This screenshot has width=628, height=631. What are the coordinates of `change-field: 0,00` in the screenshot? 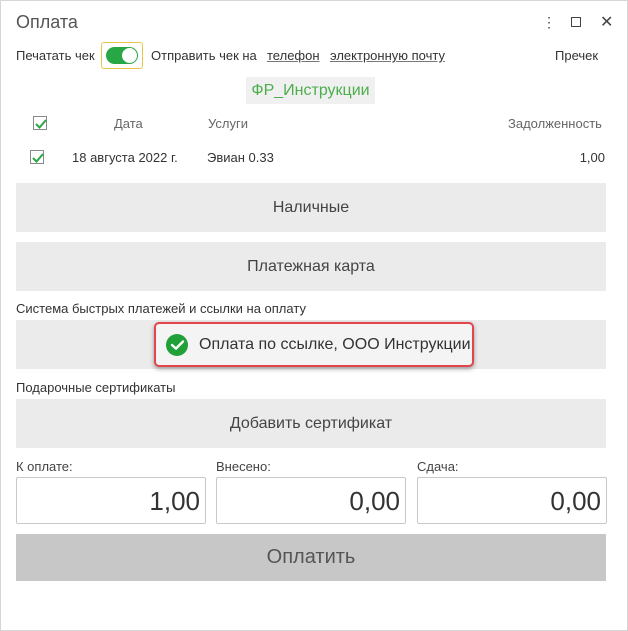 It's located at (512, 500).